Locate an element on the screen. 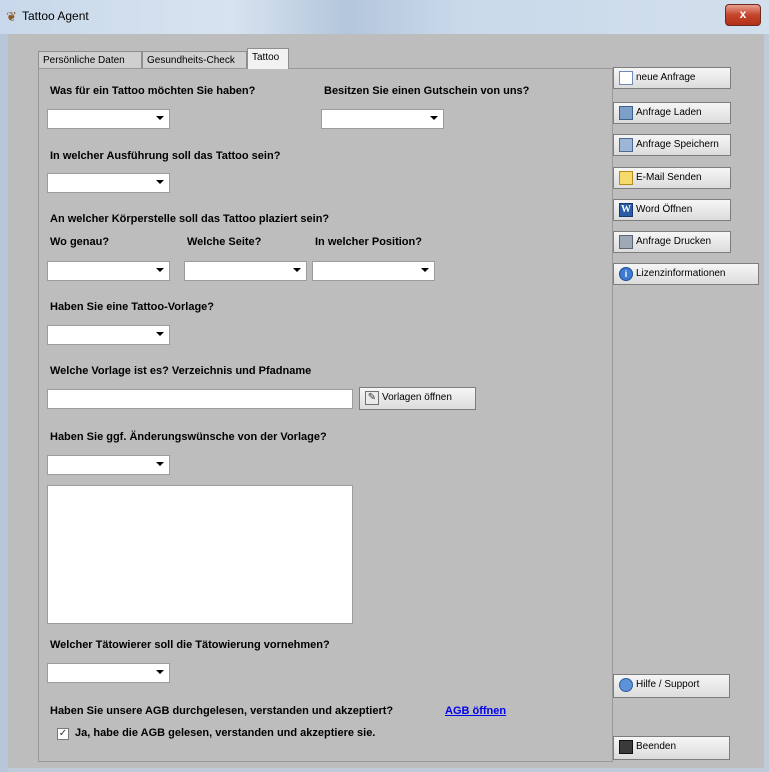 This screenshot has height=772, width=769. help-support-label: Hilfe / Support is located at coordinates (668, 684).